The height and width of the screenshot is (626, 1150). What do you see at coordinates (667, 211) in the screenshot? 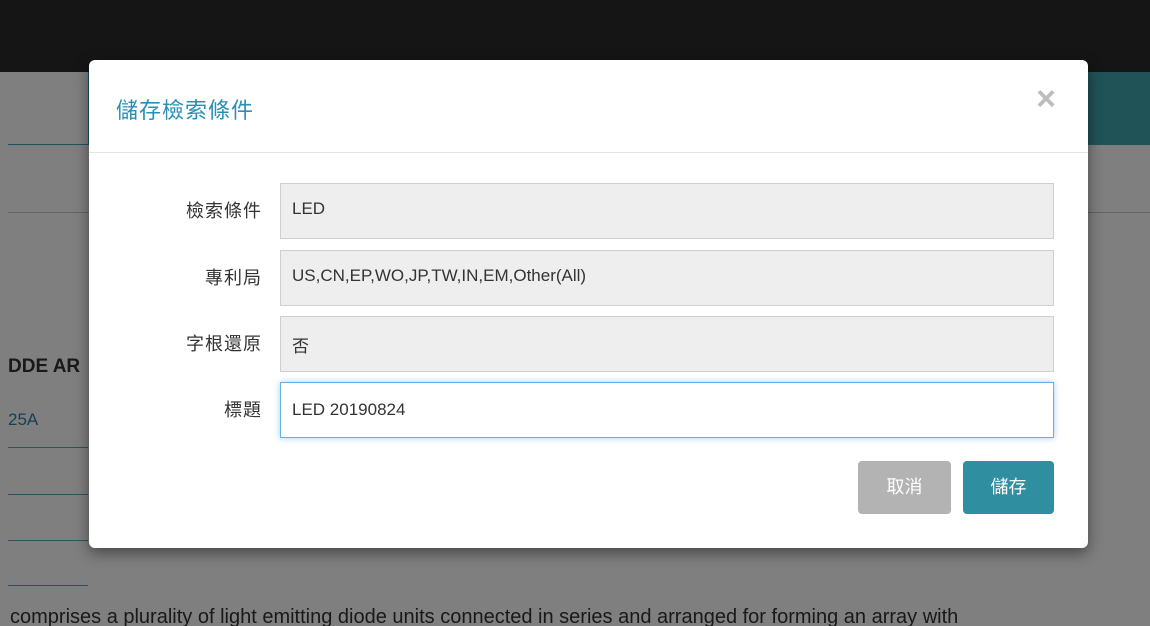
I see `query-field: LED` at bounding box center [667, 211].